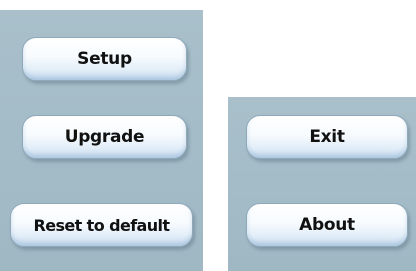  I want to click on about-button: About, so click(327, 225).